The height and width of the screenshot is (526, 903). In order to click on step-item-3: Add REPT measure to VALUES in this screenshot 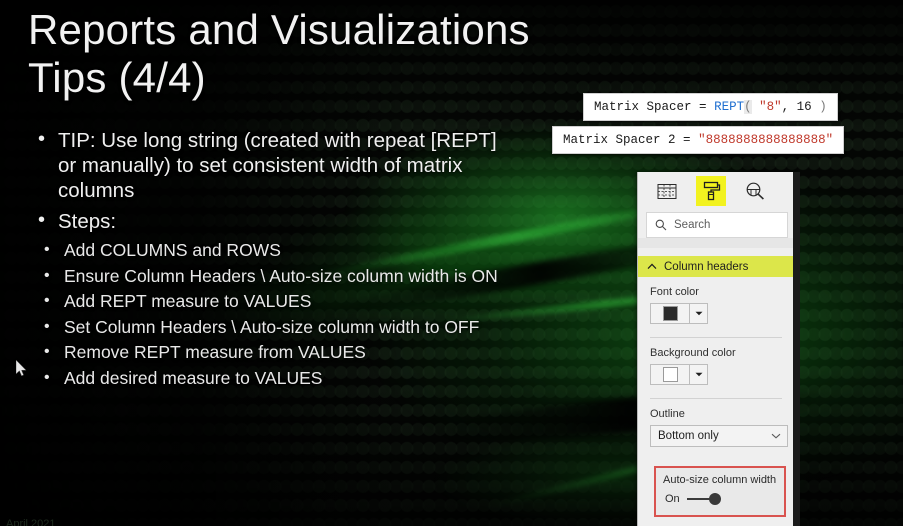, I will do `click(274, 301)`.